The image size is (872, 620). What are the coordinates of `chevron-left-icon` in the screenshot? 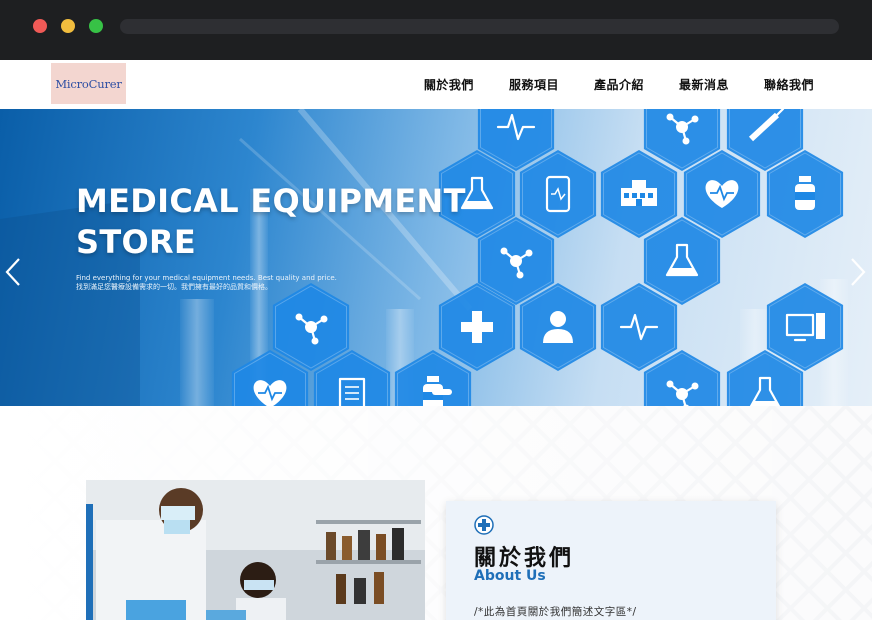 It's located at (13, 272).